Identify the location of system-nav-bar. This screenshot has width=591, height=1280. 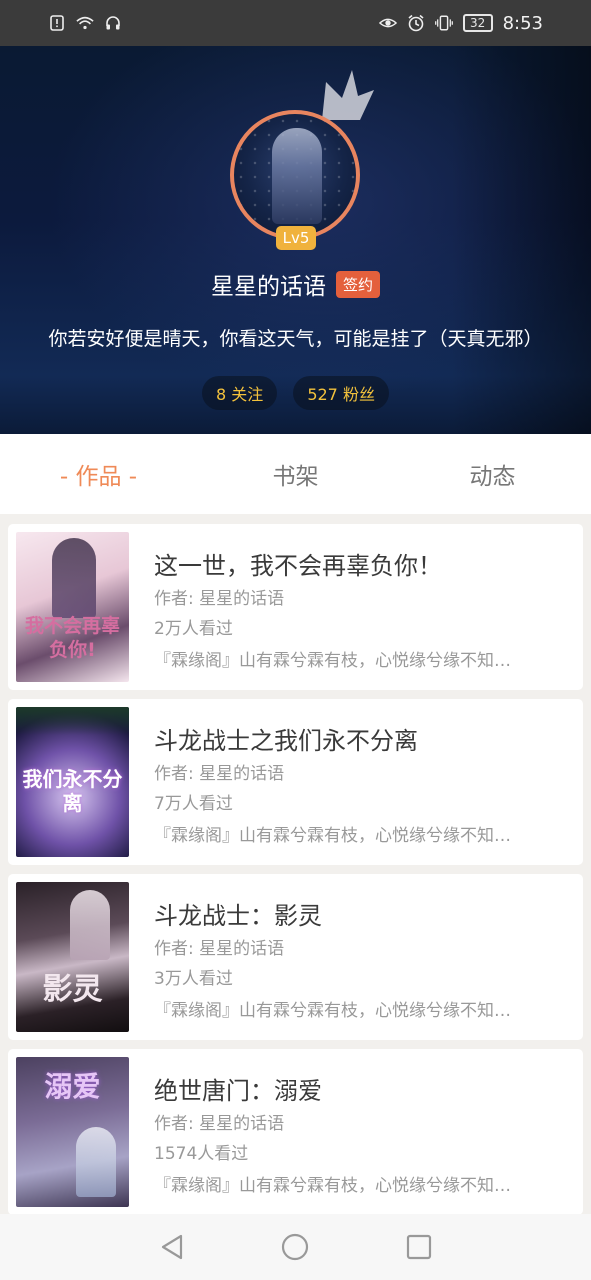
(295, 1247).